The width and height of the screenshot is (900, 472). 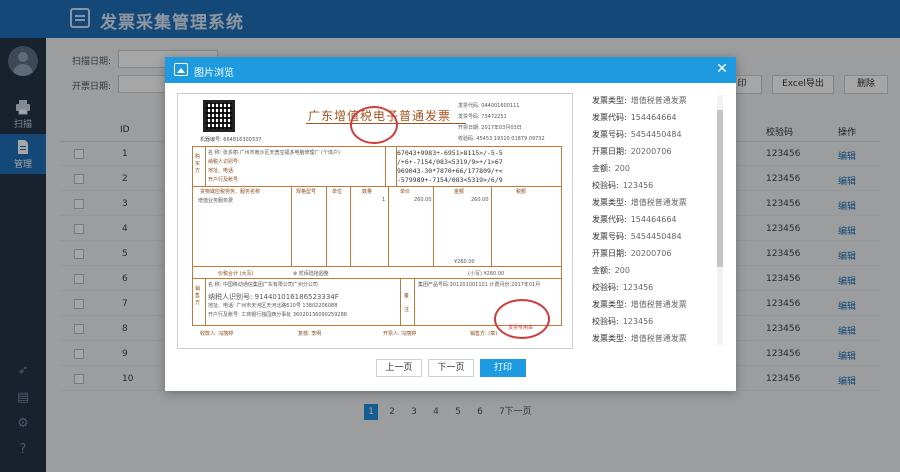 What do you see at coordinates (405, 192) in the screenshot?
I see `price-header: 单价` at bounding box center [405, 192].